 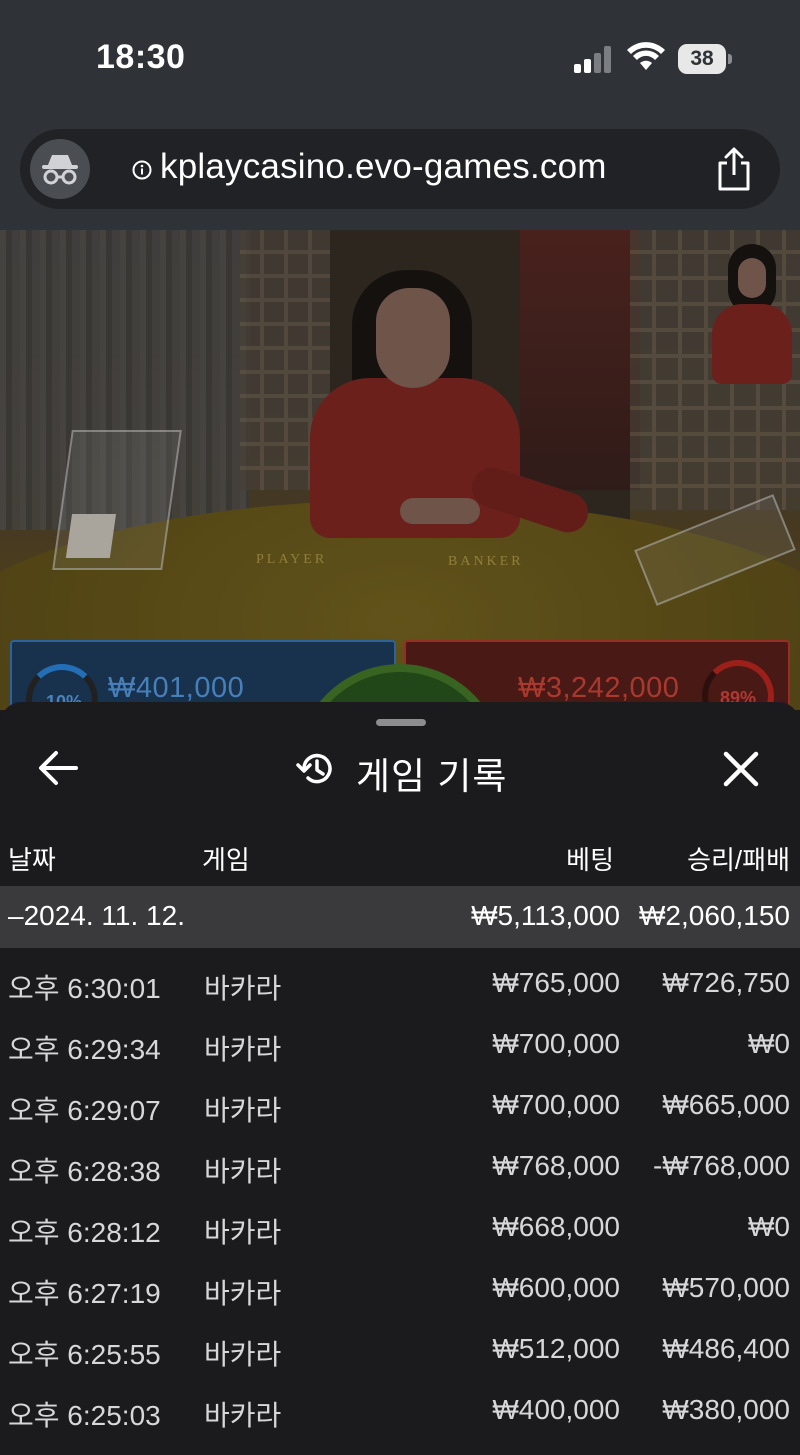 What do you see at coordinates (400, 917) in the screenshot?
I see `date-group-row: –2024. 11. 12. ₩5,113,000 ₩2,060,150` at bounding box center [400, 917].